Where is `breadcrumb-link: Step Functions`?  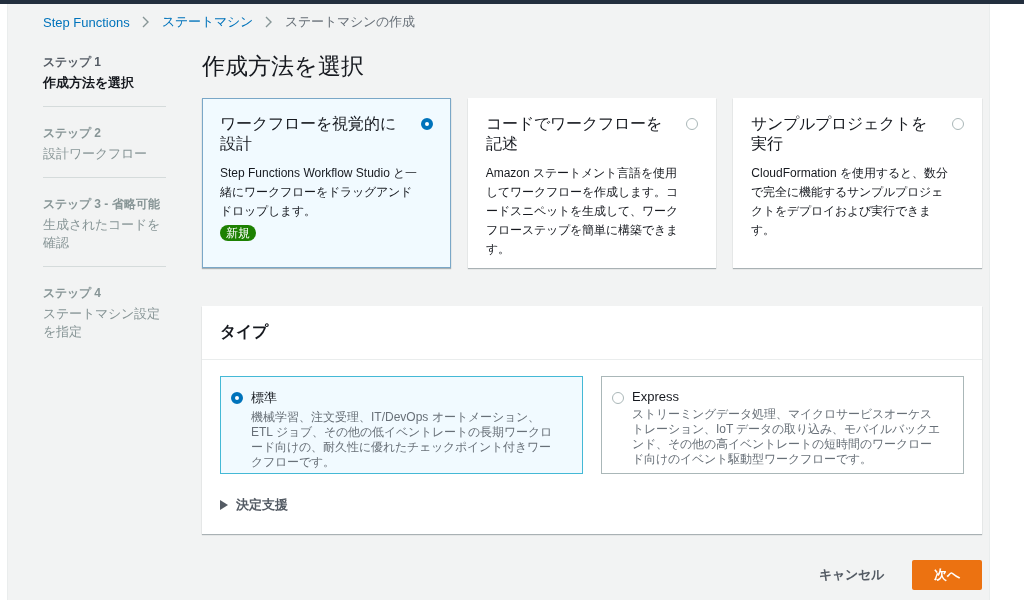 breadcrumb-link: Step Functions is located at coordinates (86, 22).